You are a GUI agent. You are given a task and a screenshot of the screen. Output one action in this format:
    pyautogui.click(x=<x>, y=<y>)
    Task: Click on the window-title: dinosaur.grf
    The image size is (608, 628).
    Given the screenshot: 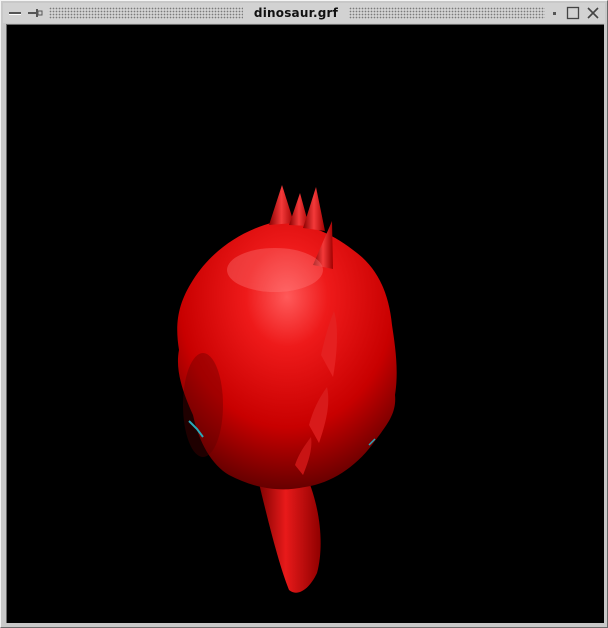 What is the action you would take?
    pyautogui.click(x=296, y=13)
    